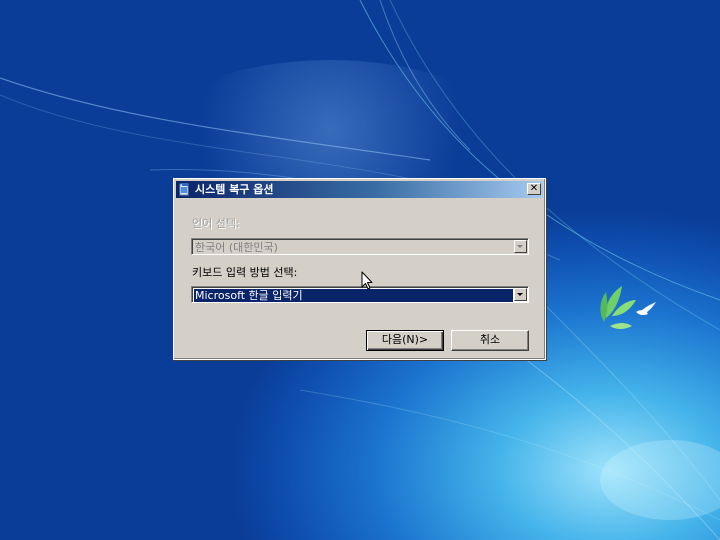  What do you see at coordinates (216, 223) in the screenshot?
I see `language-label: 언어 선택:` at bounding box center [216, 223].